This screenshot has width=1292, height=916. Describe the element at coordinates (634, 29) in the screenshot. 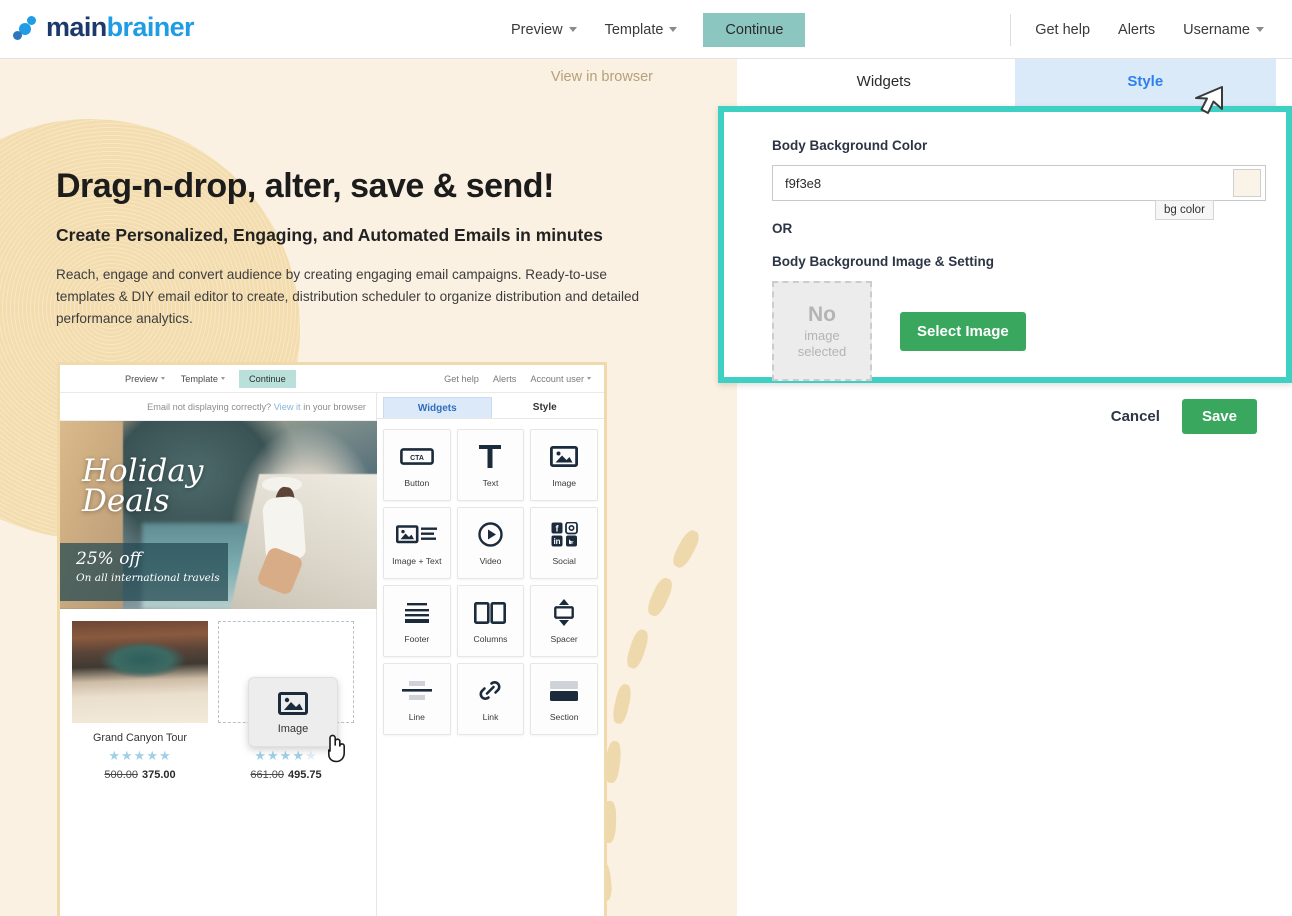

I see `nav-item-template-label: Template` at that location.